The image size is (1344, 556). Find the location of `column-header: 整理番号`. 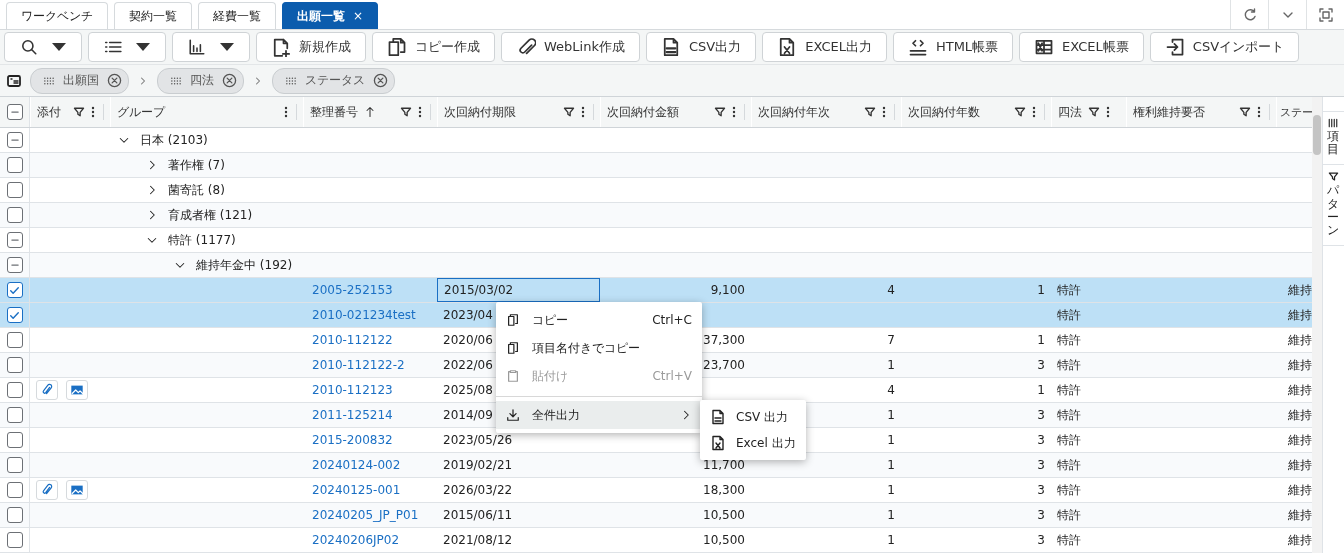

column-header: 整理番号 is located at coordinates (334, 112).